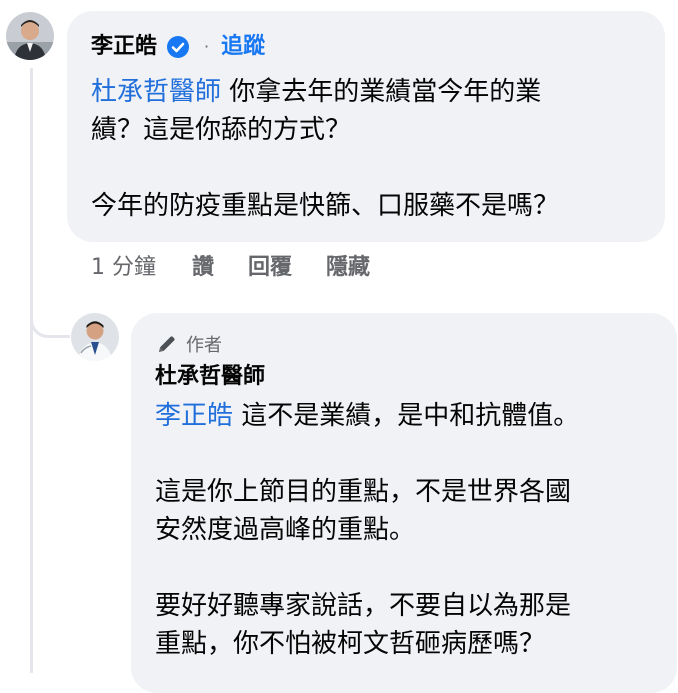 The width and height of the screenshot is (678, 693). I want to click on comment-line: 安然度過高峰的重點。, so click(285, 530).